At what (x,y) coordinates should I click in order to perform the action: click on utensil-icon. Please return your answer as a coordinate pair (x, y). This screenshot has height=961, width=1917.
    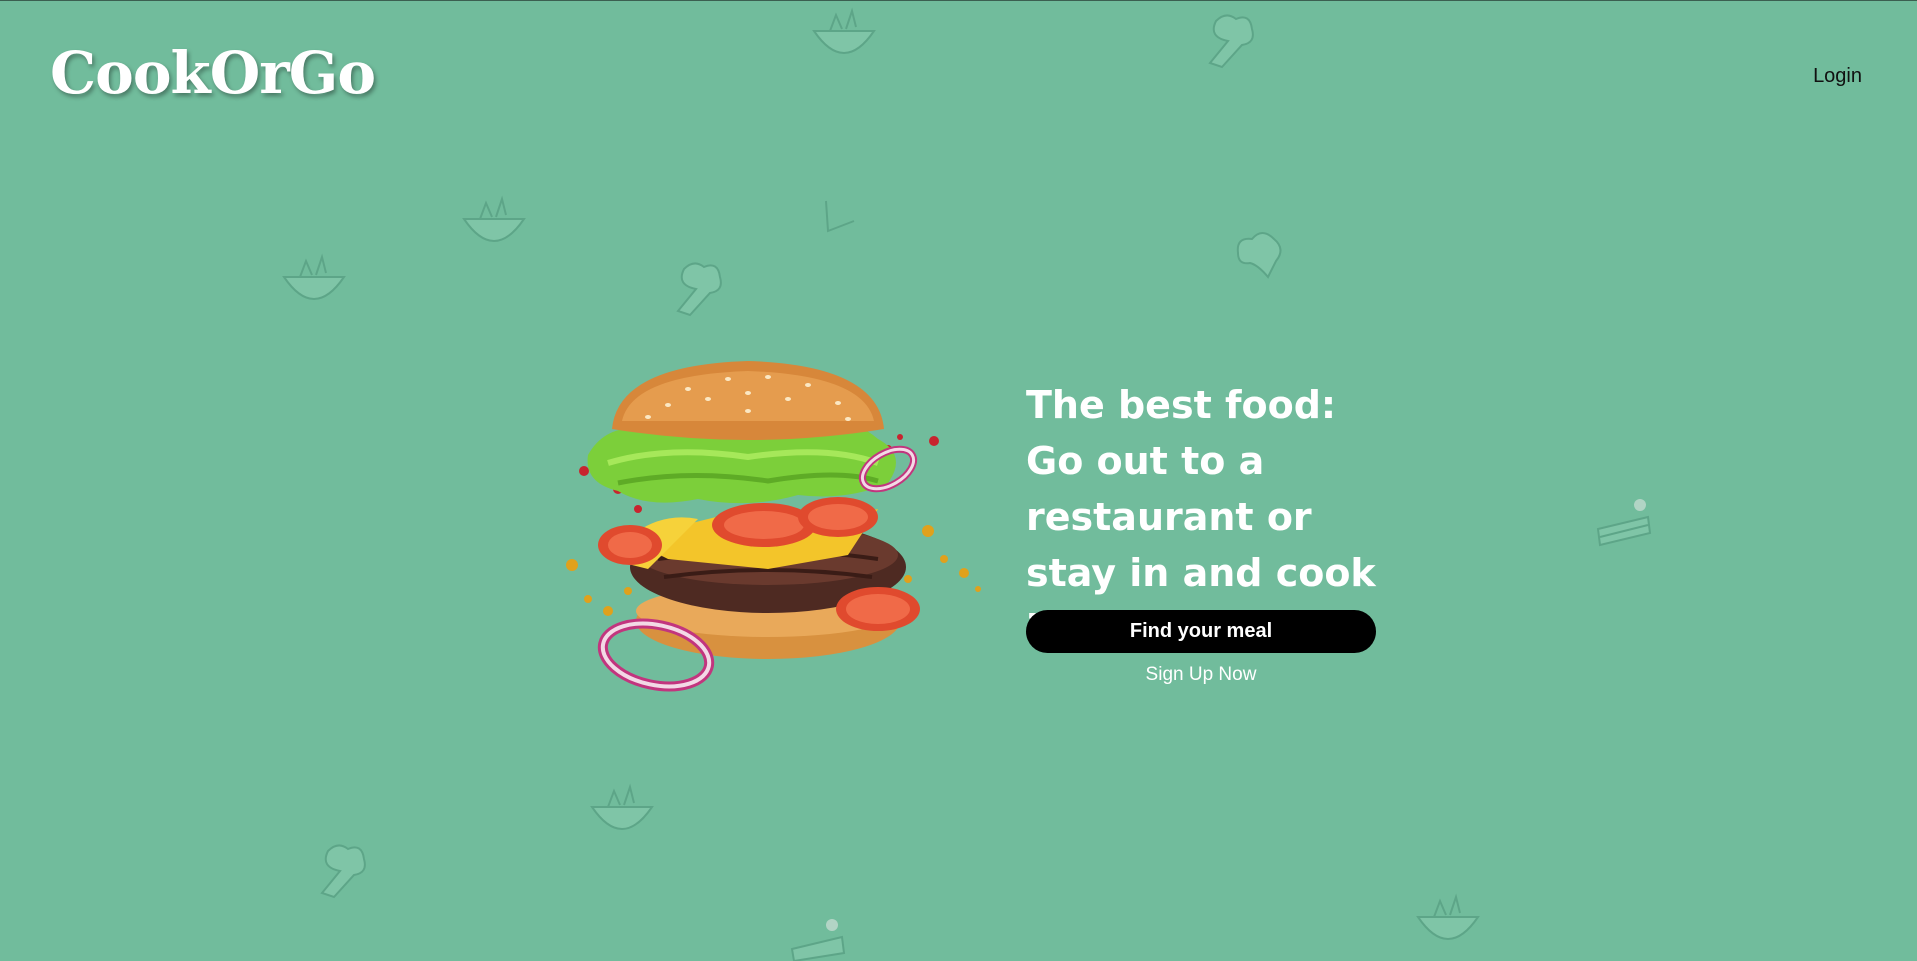
    Looking at the image, I should click on (840, 217).